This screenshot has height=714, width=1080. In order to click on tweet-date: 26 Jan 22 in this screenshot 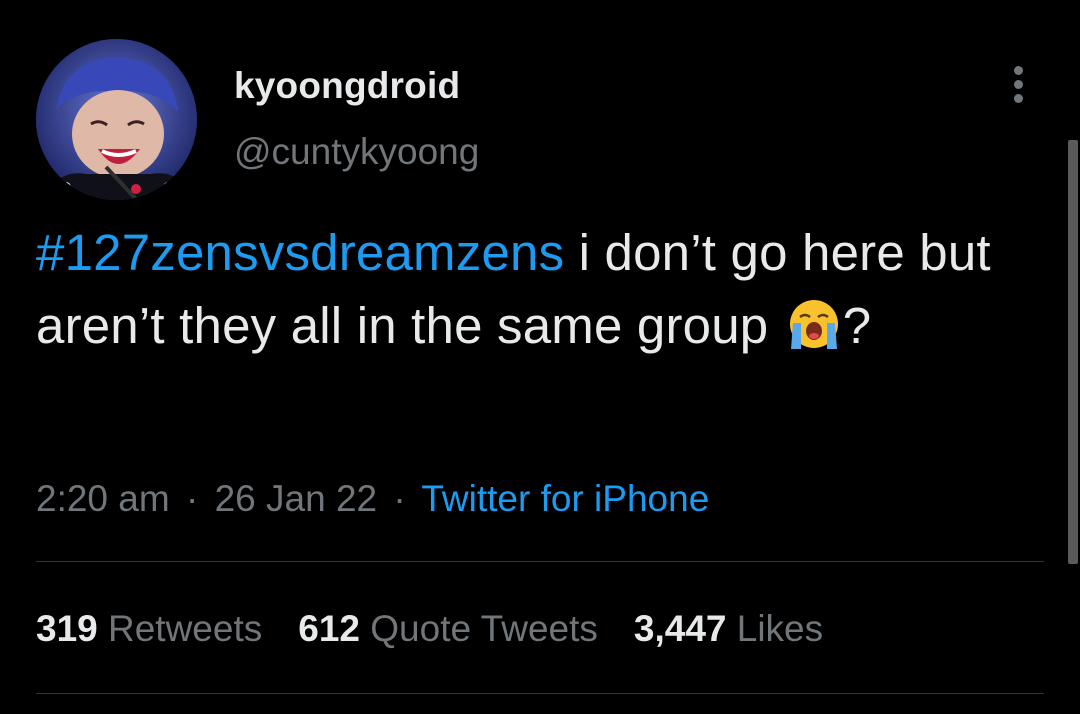, I will do `click(296, 498)`.